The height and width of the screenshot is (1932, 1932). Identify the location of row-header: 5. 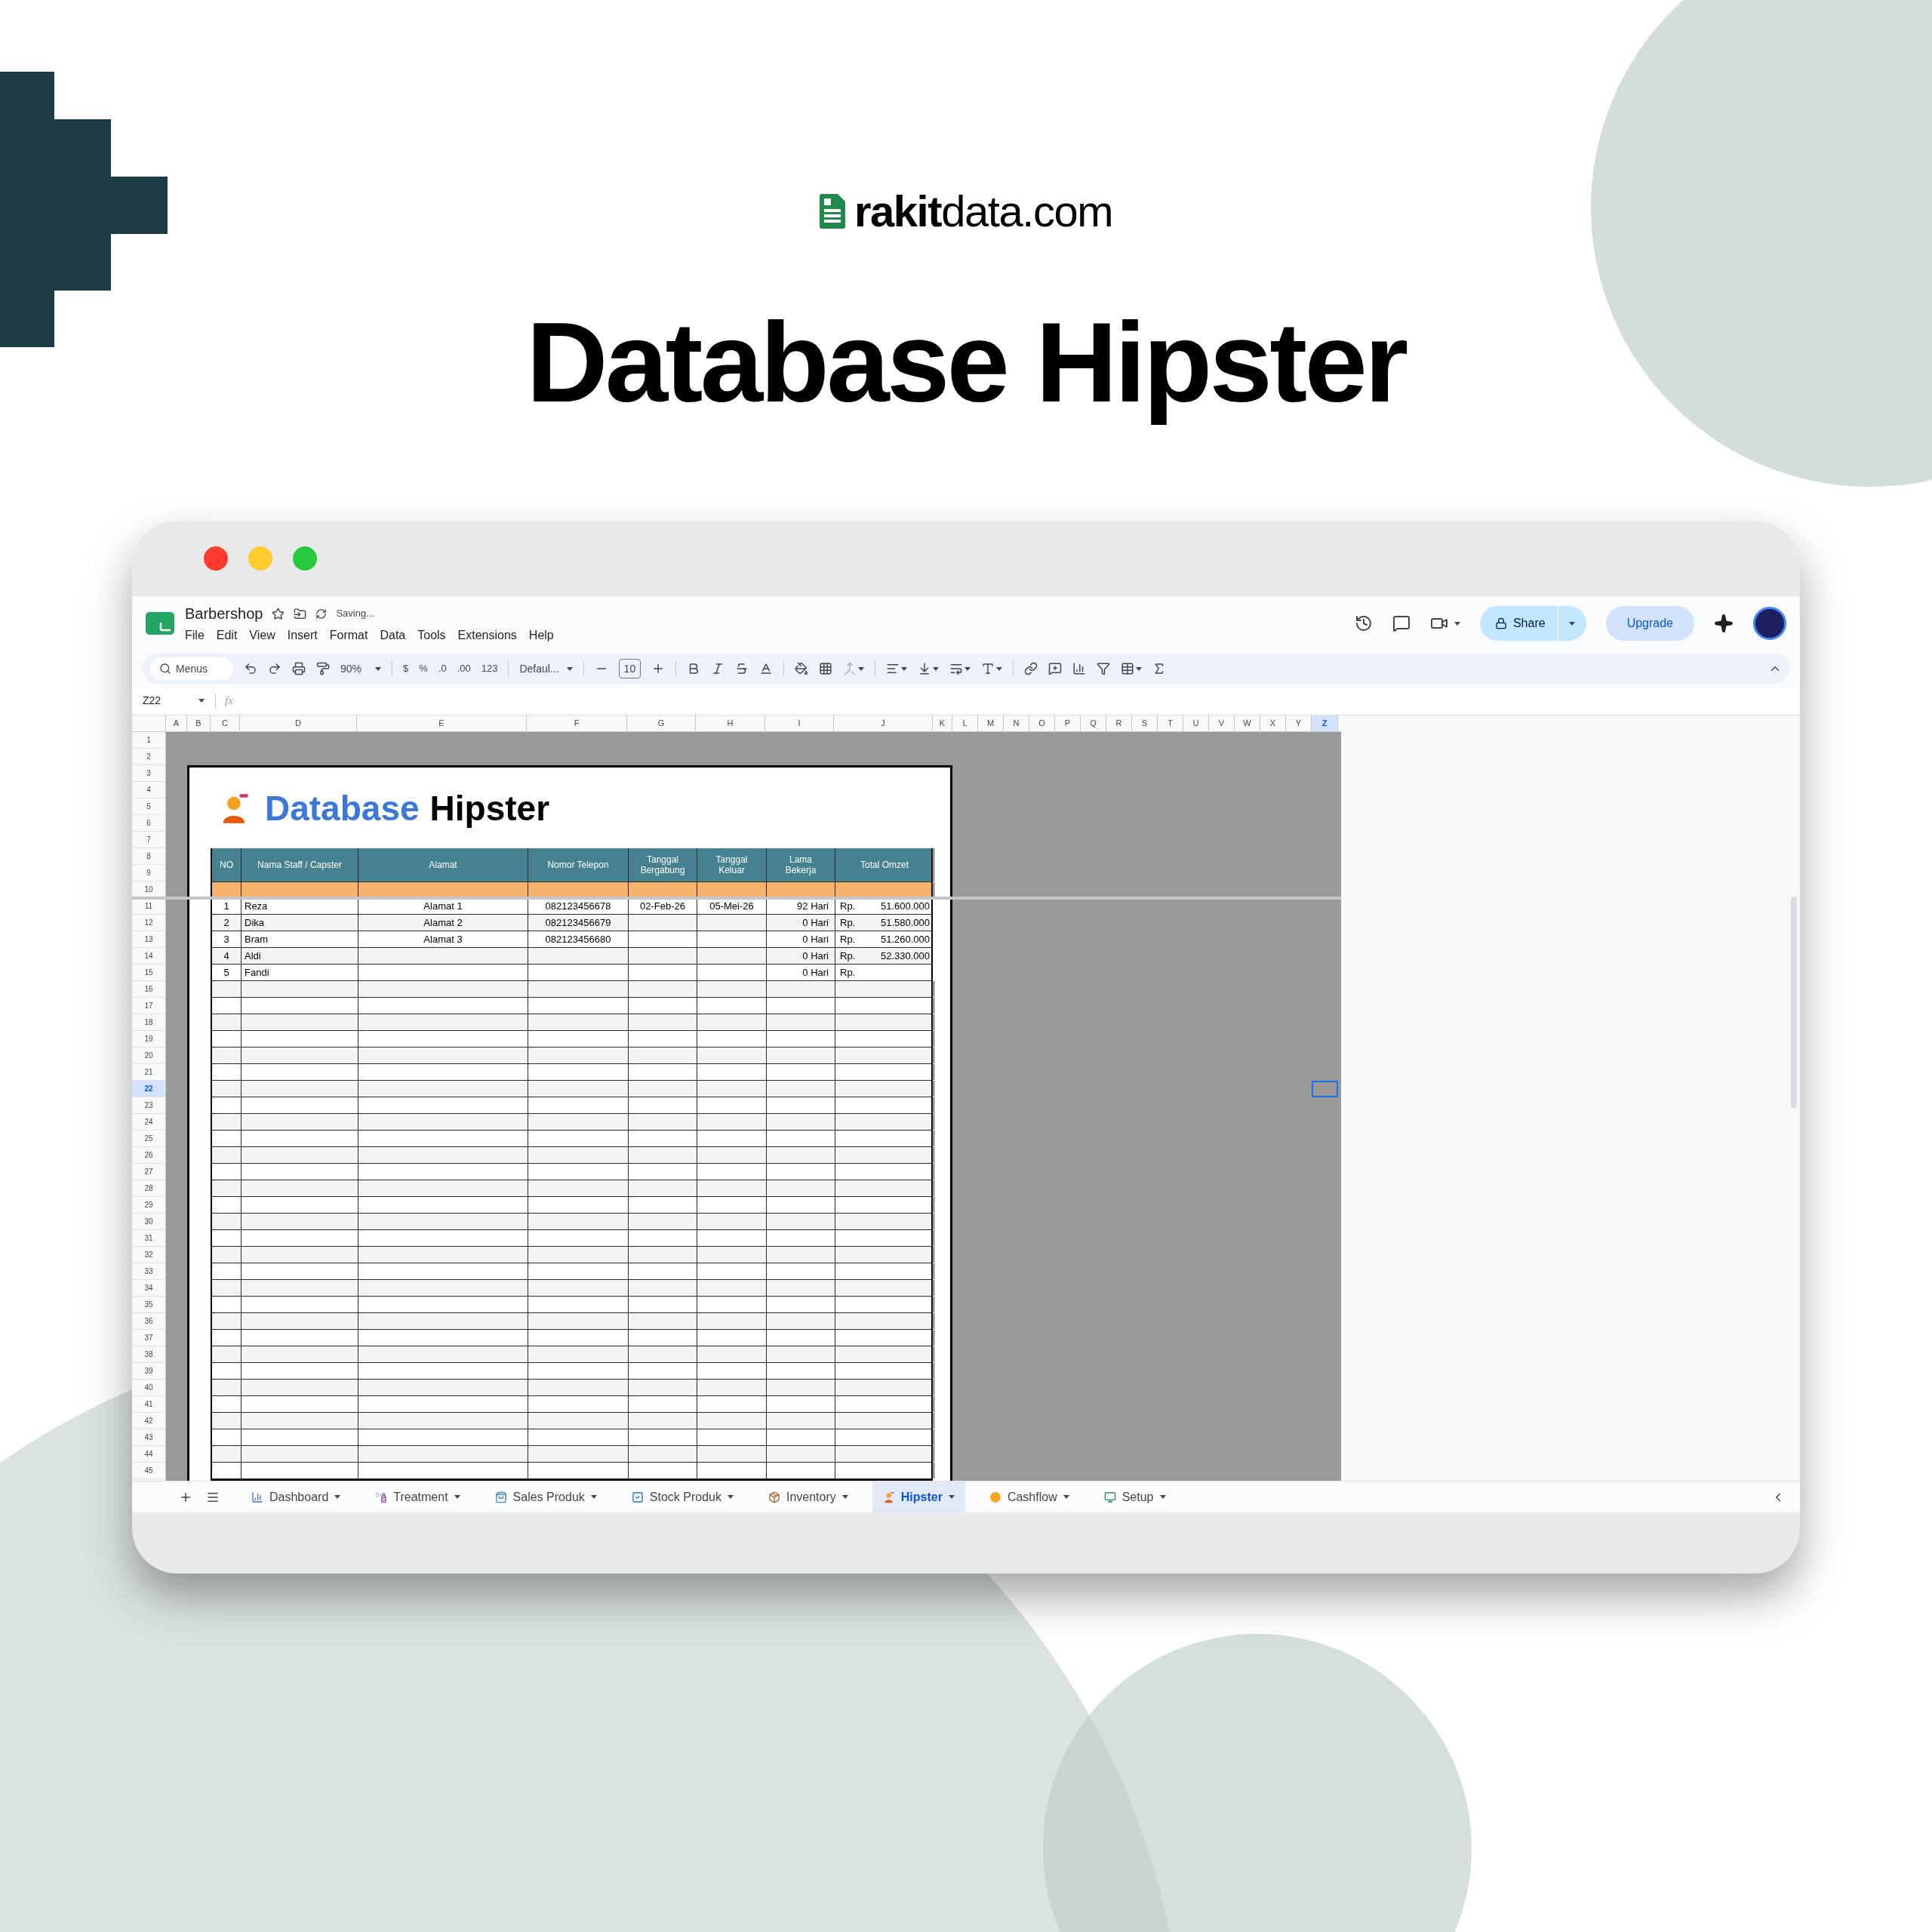
(148, 806).